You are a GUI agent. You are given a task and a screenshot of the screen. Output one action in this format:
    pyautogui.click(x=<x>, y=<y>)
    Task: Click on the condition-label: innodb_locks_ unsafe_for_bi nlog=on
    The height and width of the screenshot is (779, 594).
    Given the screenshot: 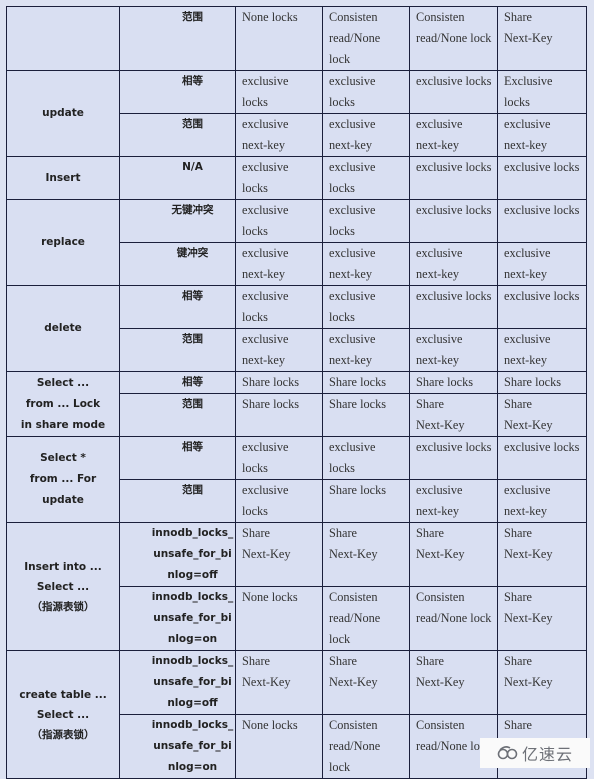 What is the action you would take?
    pyautogui.click(x=192, y=618)
    